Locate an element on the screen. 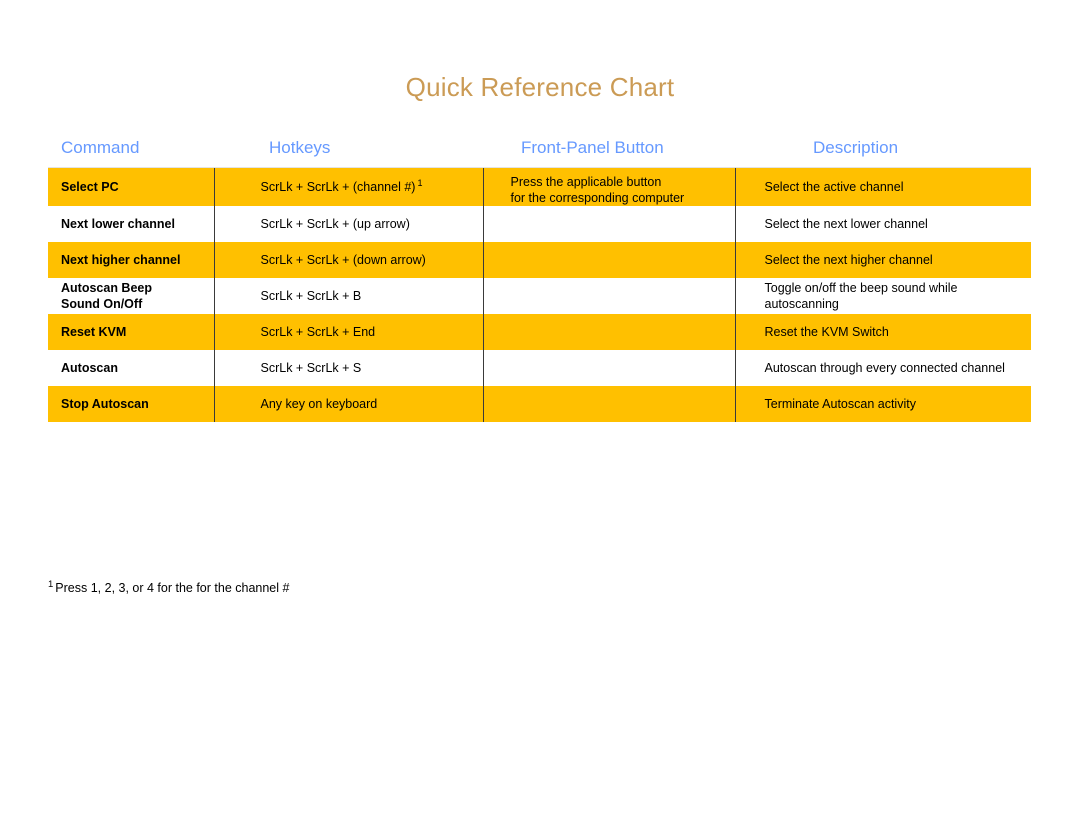 The width and height of the screenshot is (1080, 834). cell-hotkeys: ScrLk + ScrLk + (down arrow) is located at coordinates (349, 260).